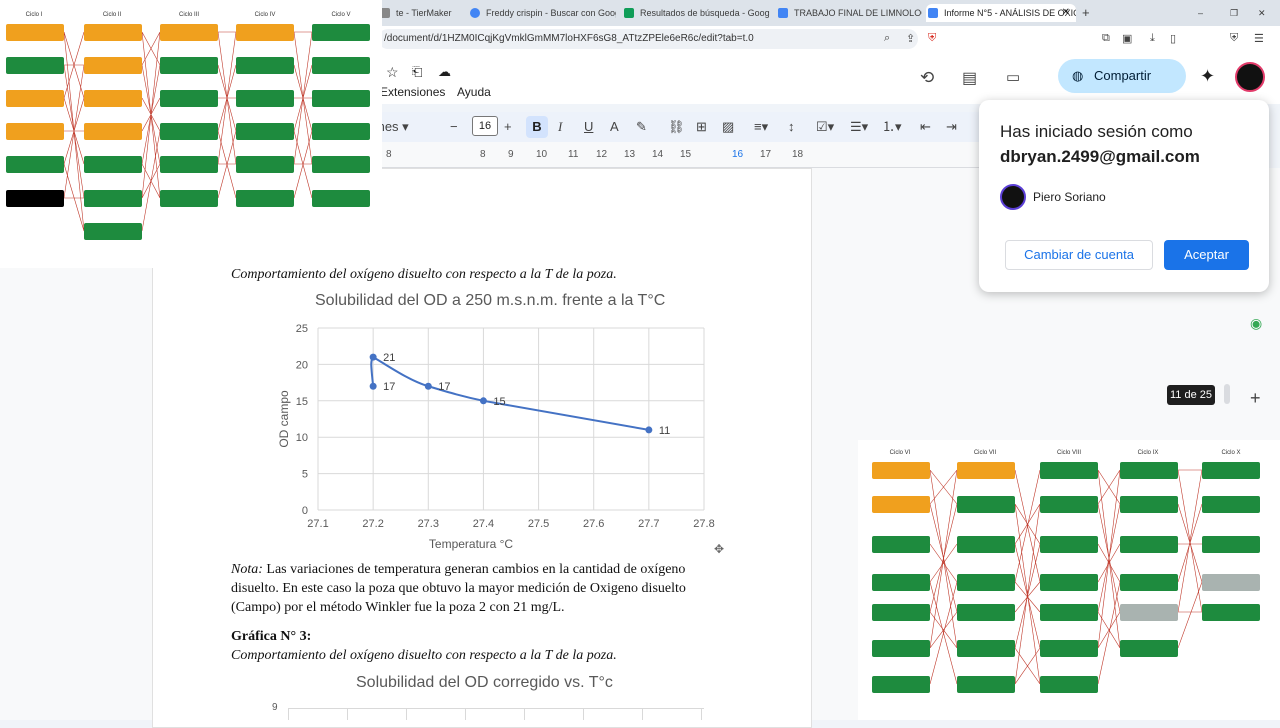 Image resolution: width=1280 pixels, height=728 pixels. Describe the element at coordinates (538, 524) in the screenshot. I see `x-tick-label: 27.5` at that location.